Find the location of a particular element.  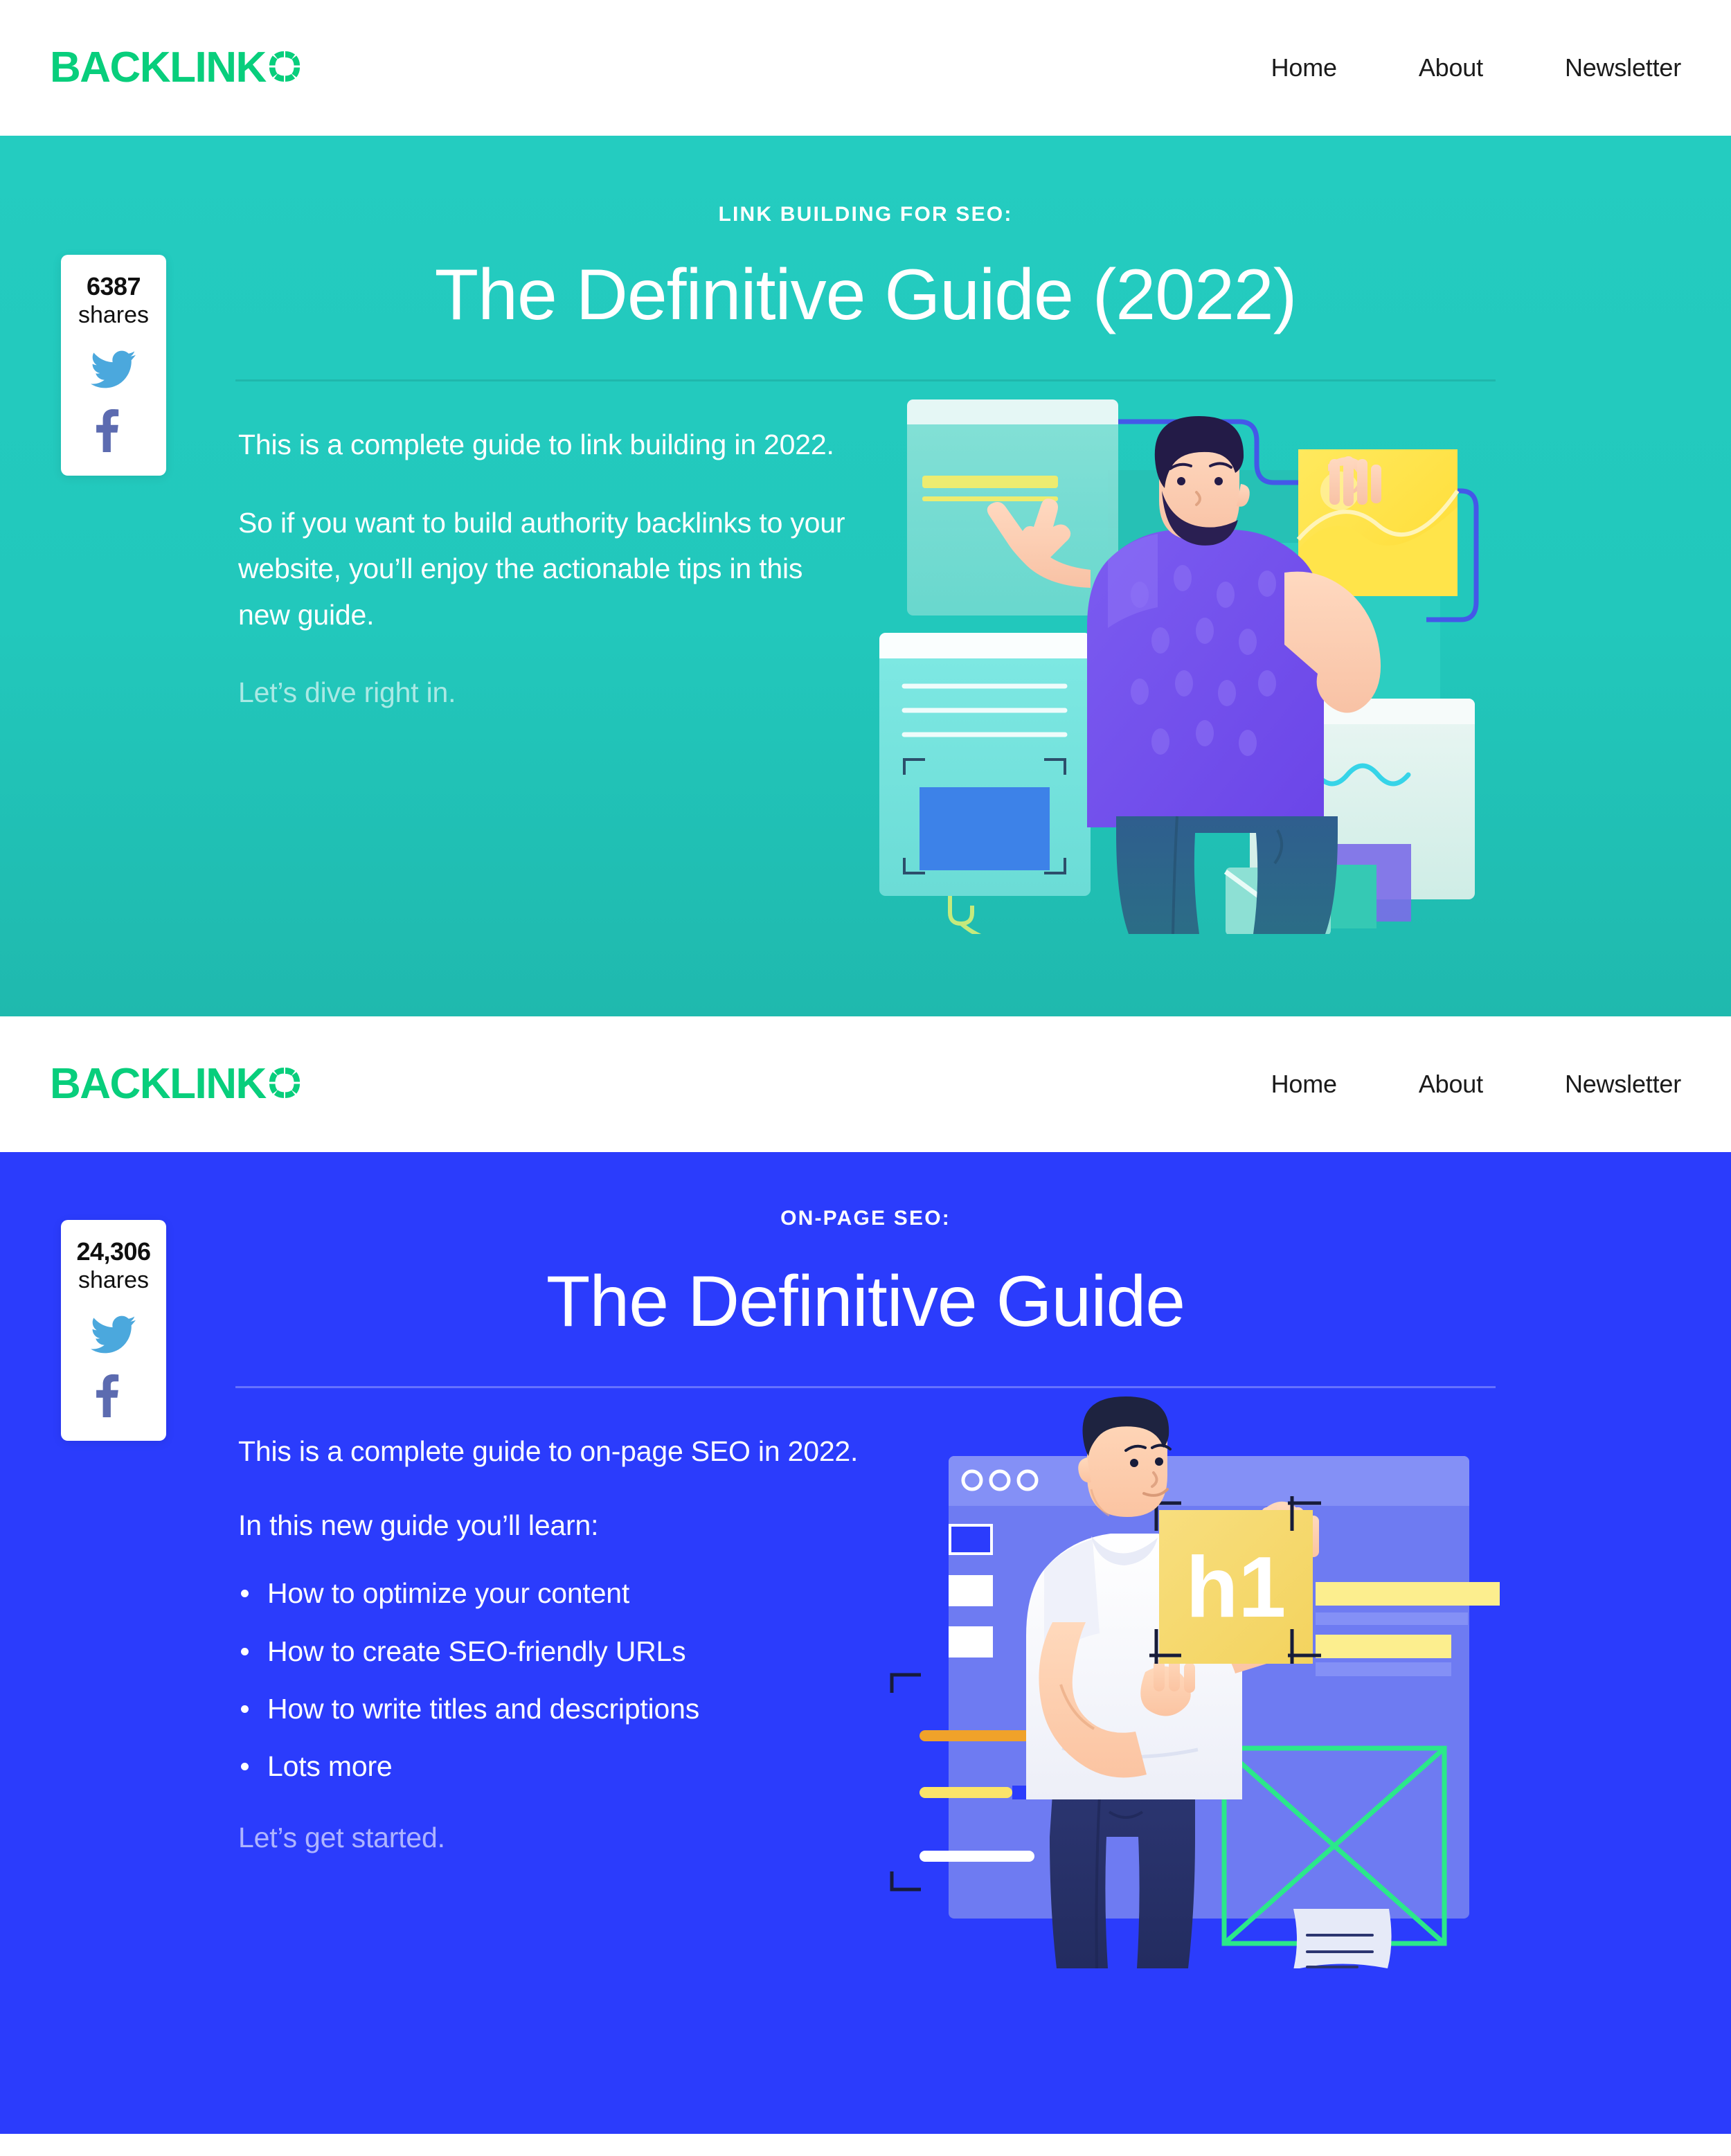

hero-closing-line: Let’s get started. is located at coordinates (341, 1838).